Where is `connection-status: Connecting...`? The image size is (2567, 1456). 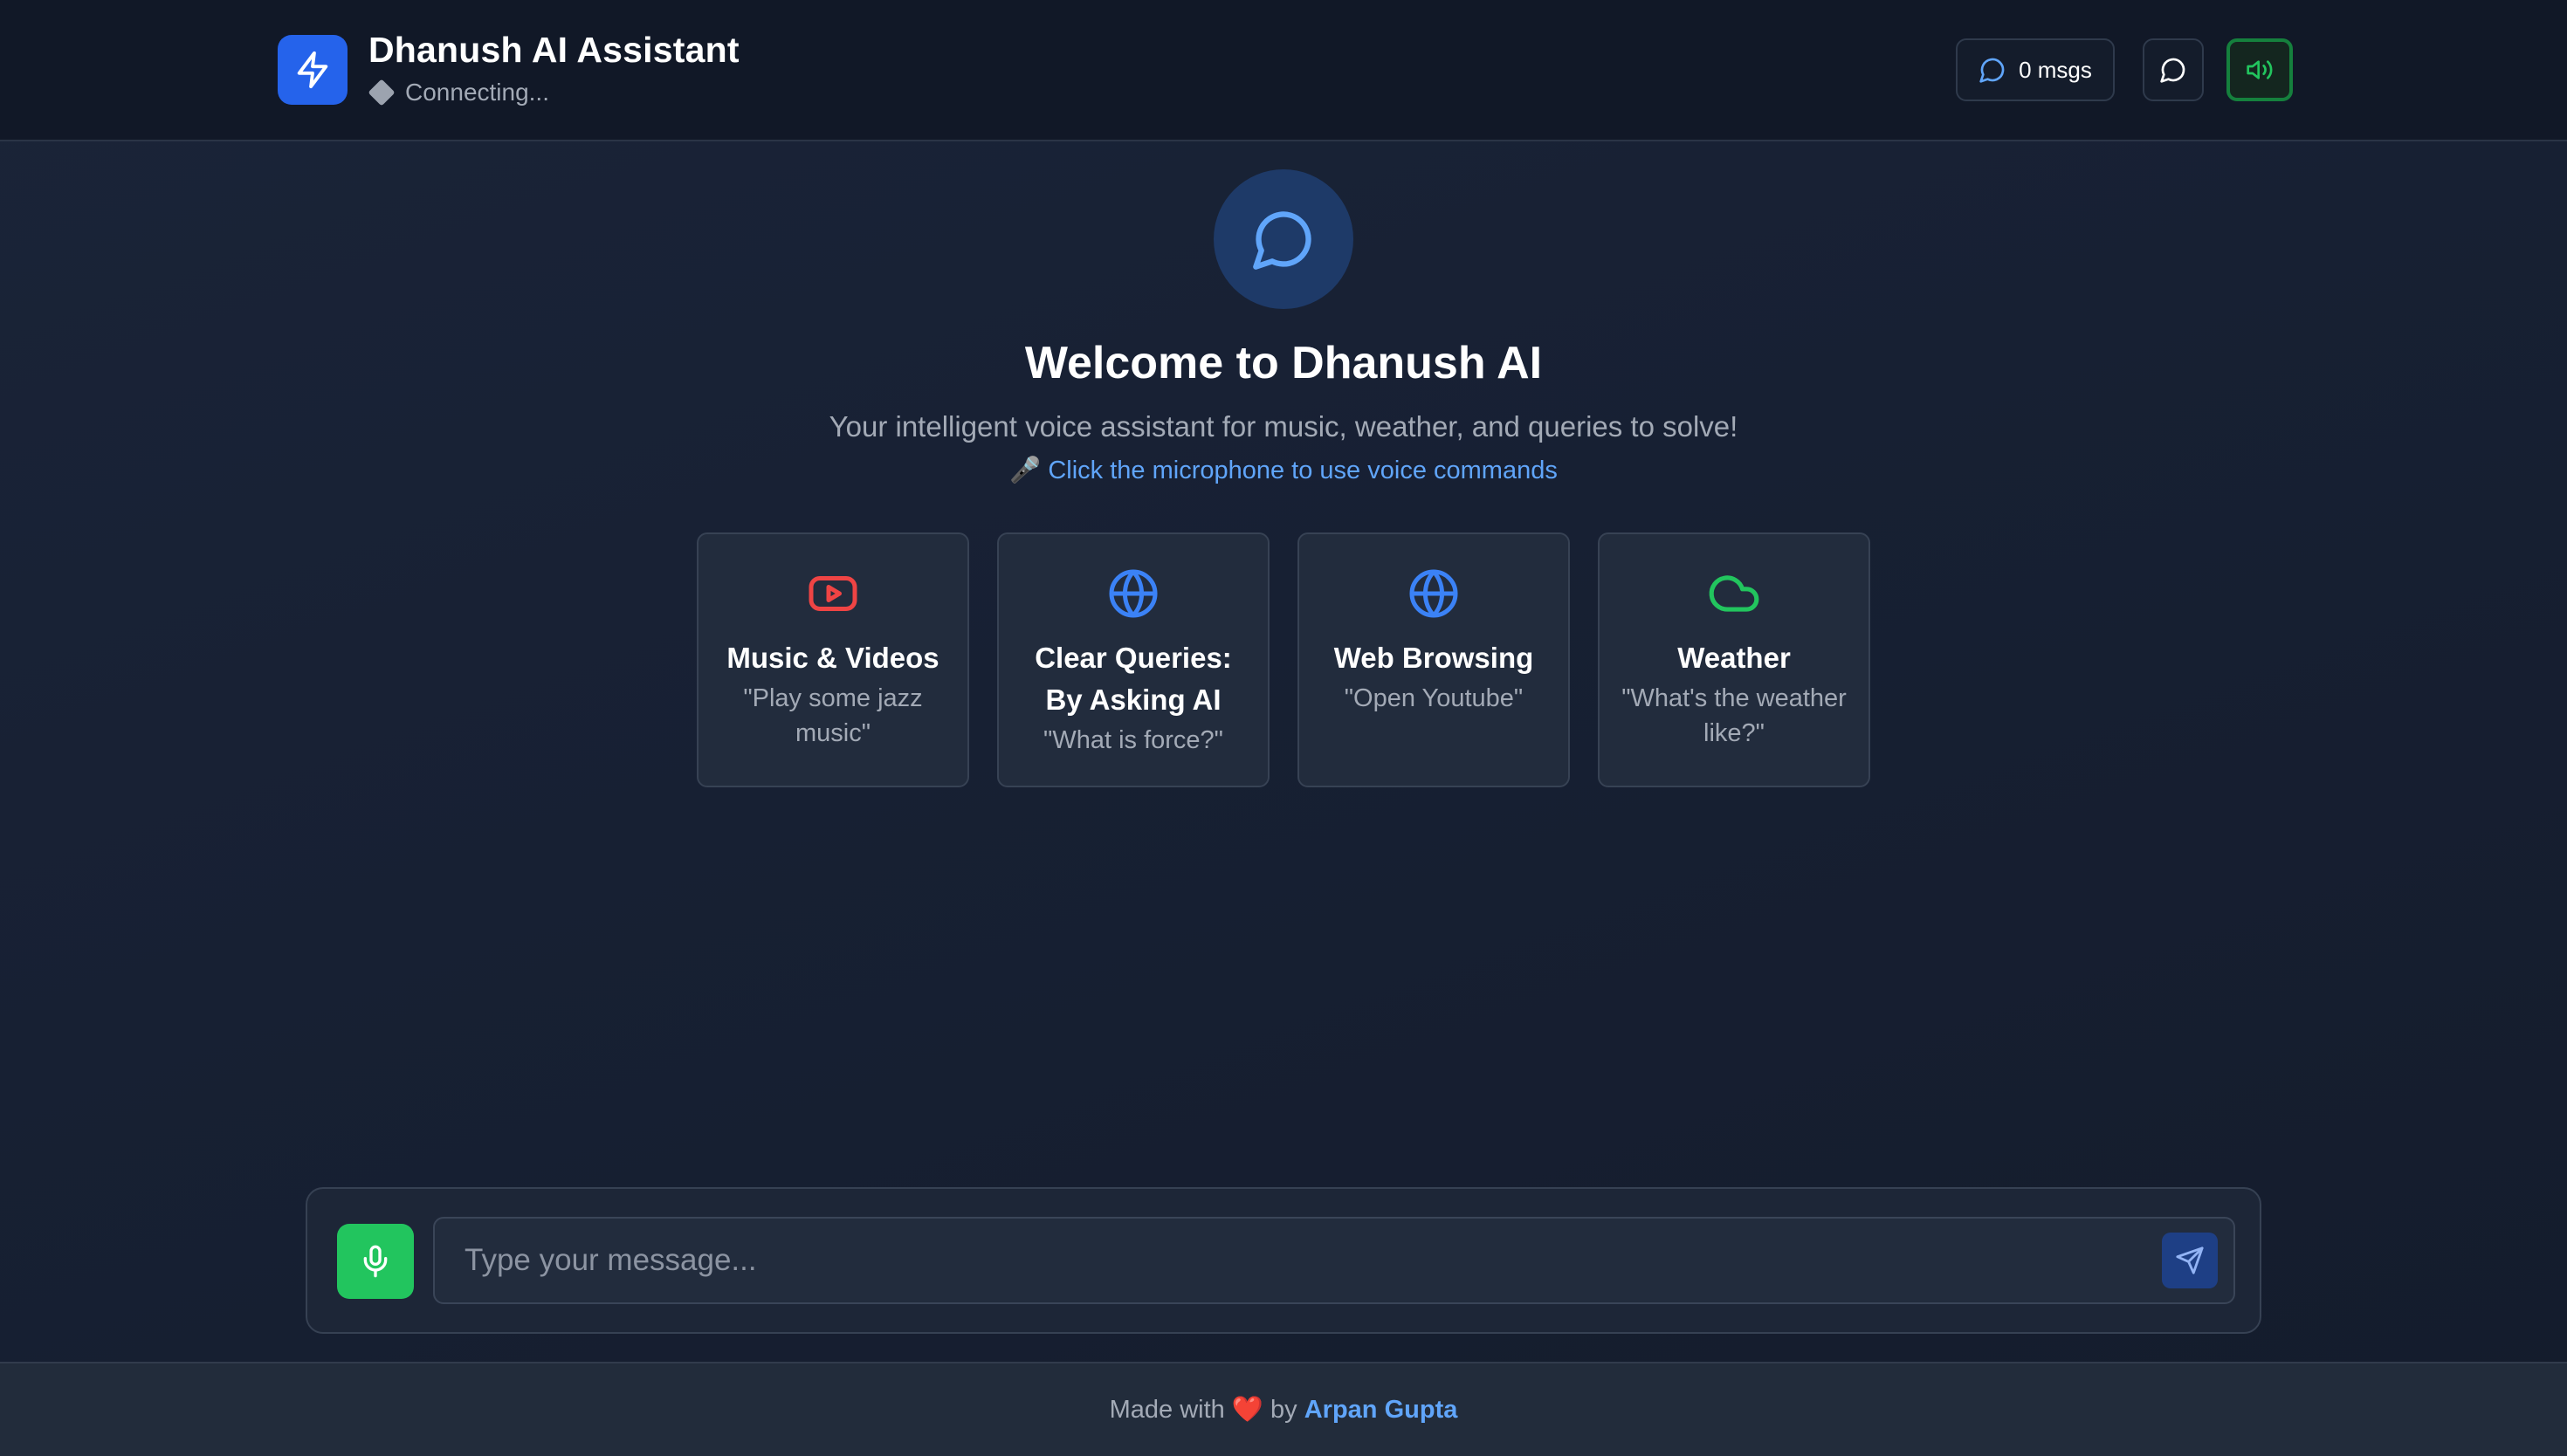
connection-status: Connecting... is located at coordinates (458, 92).